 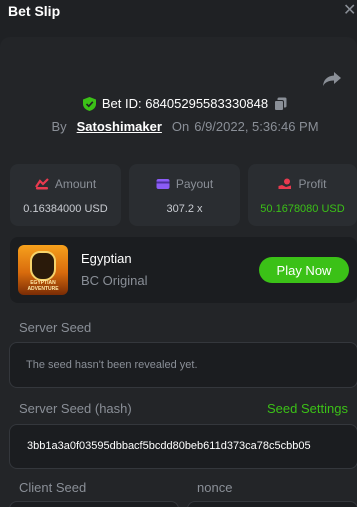 I want to click on payout-value: 307.2 x, so click(x=184, y=209).